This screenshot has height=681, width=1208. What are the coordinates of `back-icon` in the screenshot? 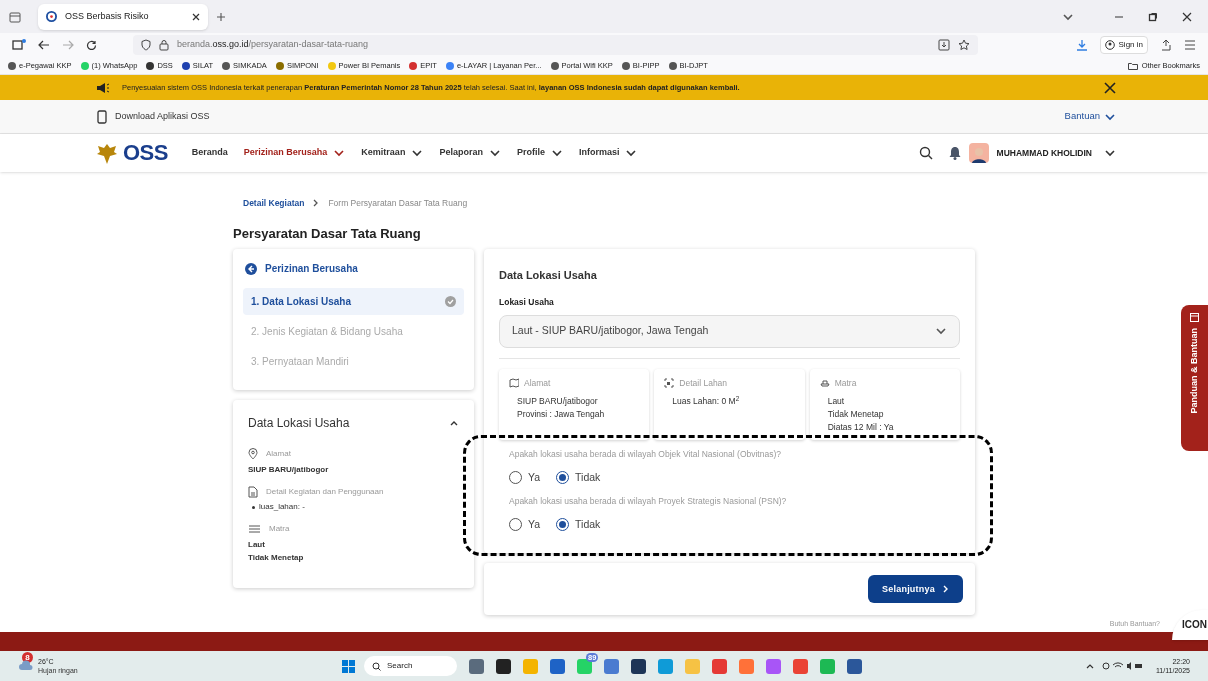 It's located at (44, 45).